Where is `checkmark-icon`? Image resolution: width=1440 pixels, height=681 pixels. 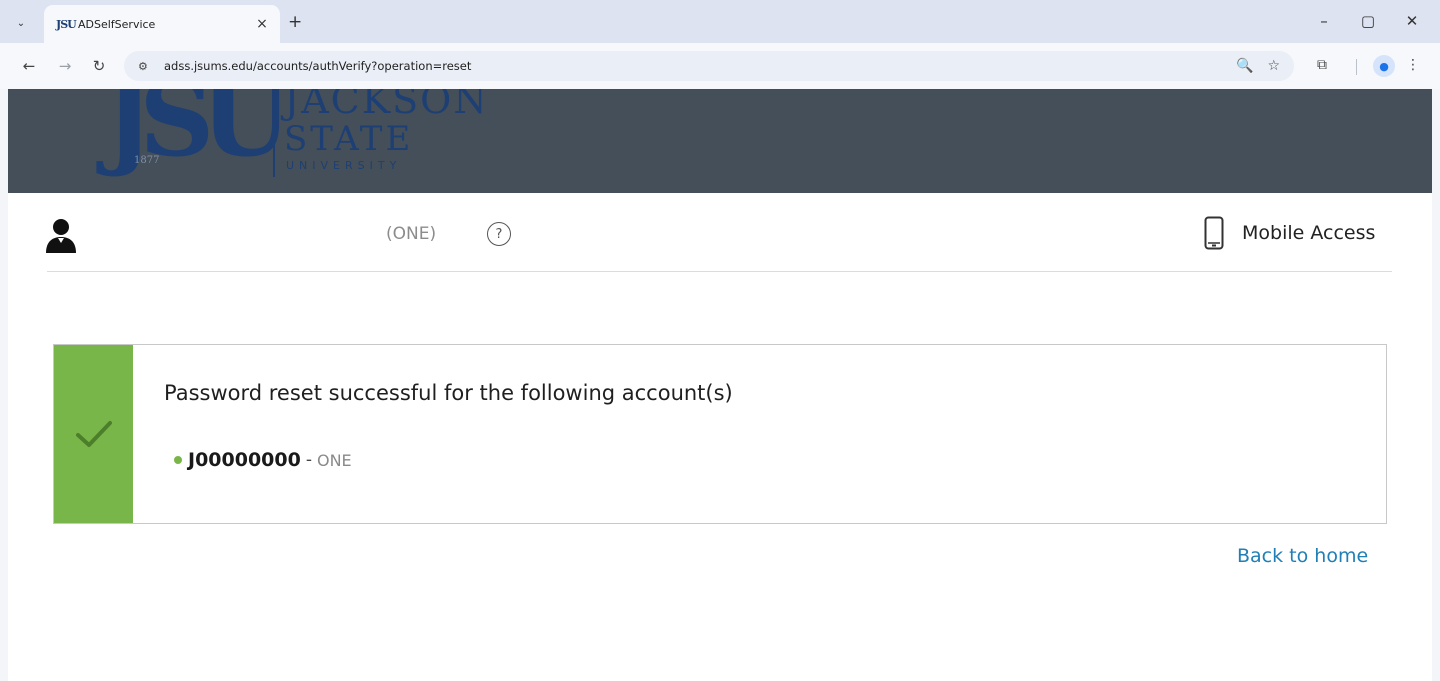
checkmark-icon is located at coordinates (93, 434).